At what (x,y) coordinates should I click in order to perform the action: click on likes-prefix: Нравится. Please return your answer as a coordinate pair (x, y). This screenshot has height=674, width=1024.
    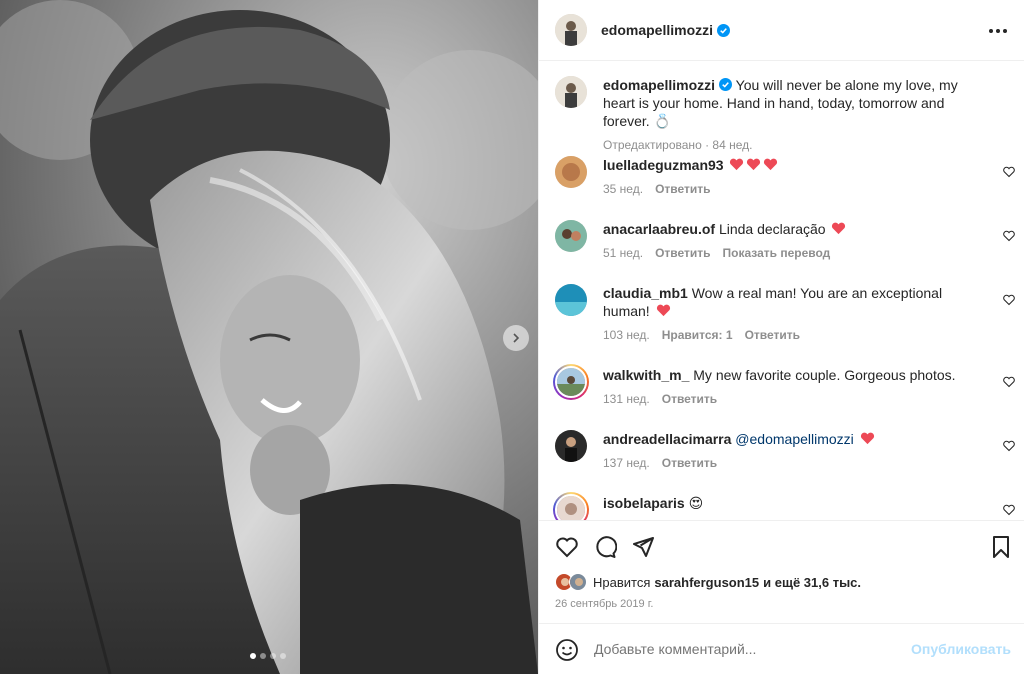
    Looking at the image, I should click on (622, 582).